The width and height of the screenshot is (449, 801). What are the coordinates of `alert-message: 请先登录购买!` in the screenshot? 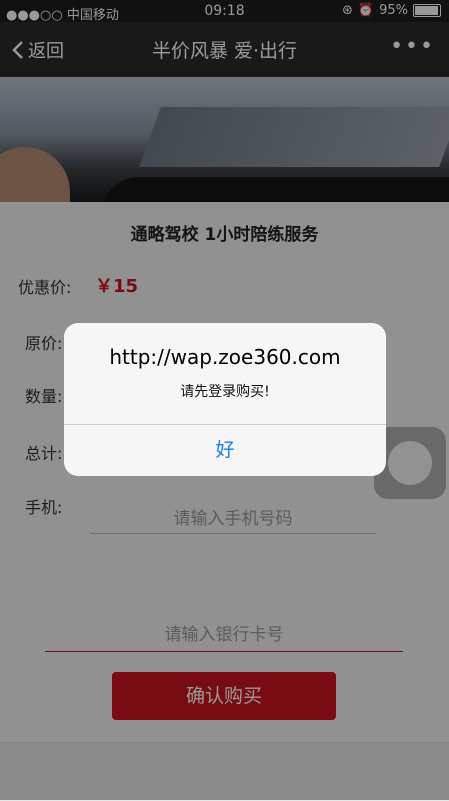 It's located at (225, 392).